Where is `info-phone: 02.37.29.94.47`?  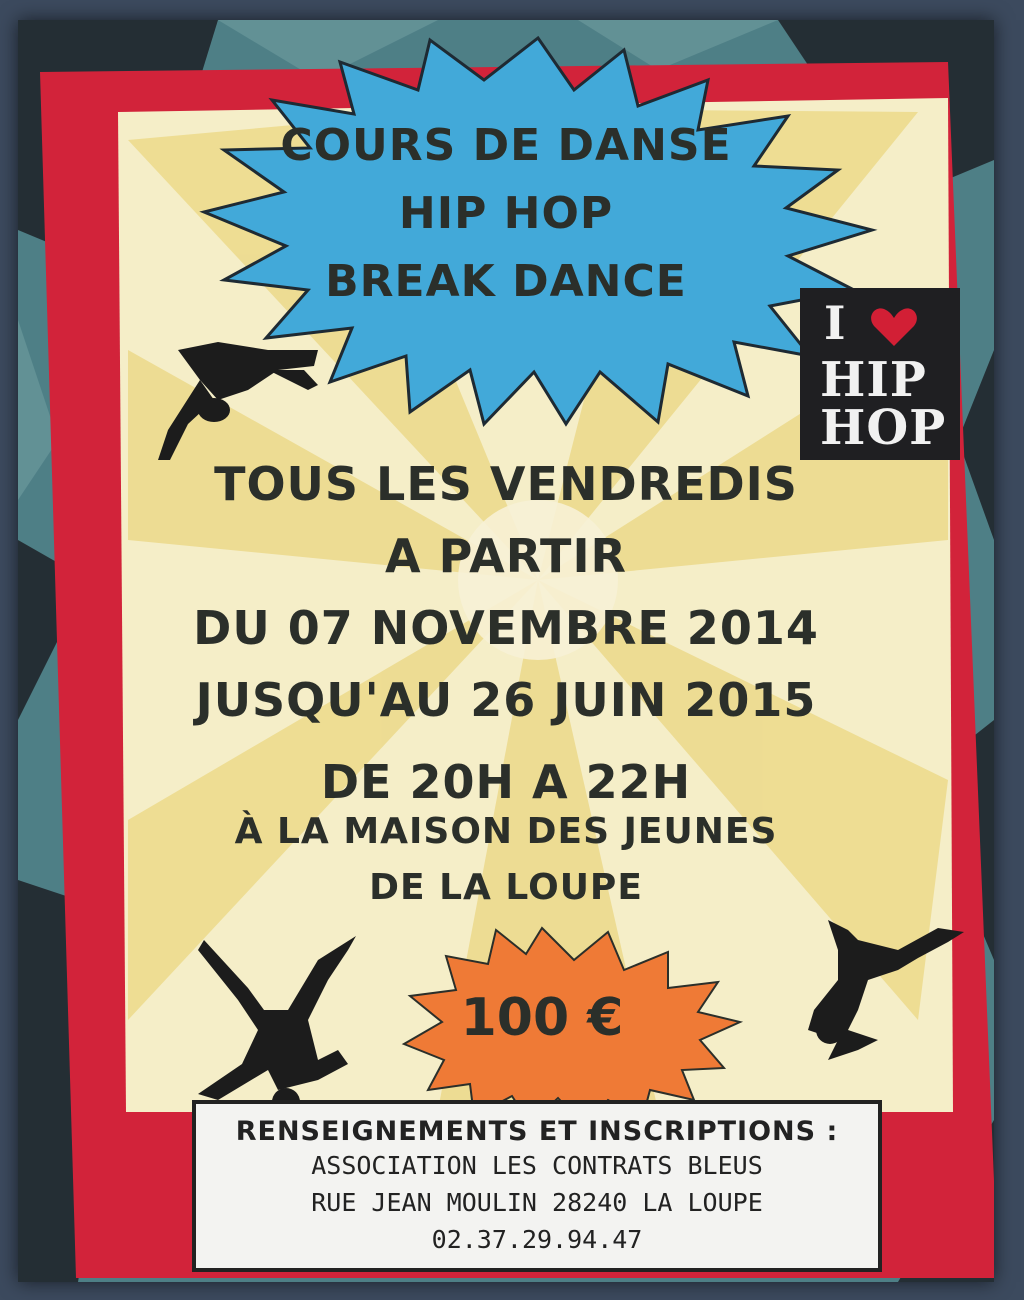
info-phone: 02.37.29.94.47 is located at coordinates (537, 1239).